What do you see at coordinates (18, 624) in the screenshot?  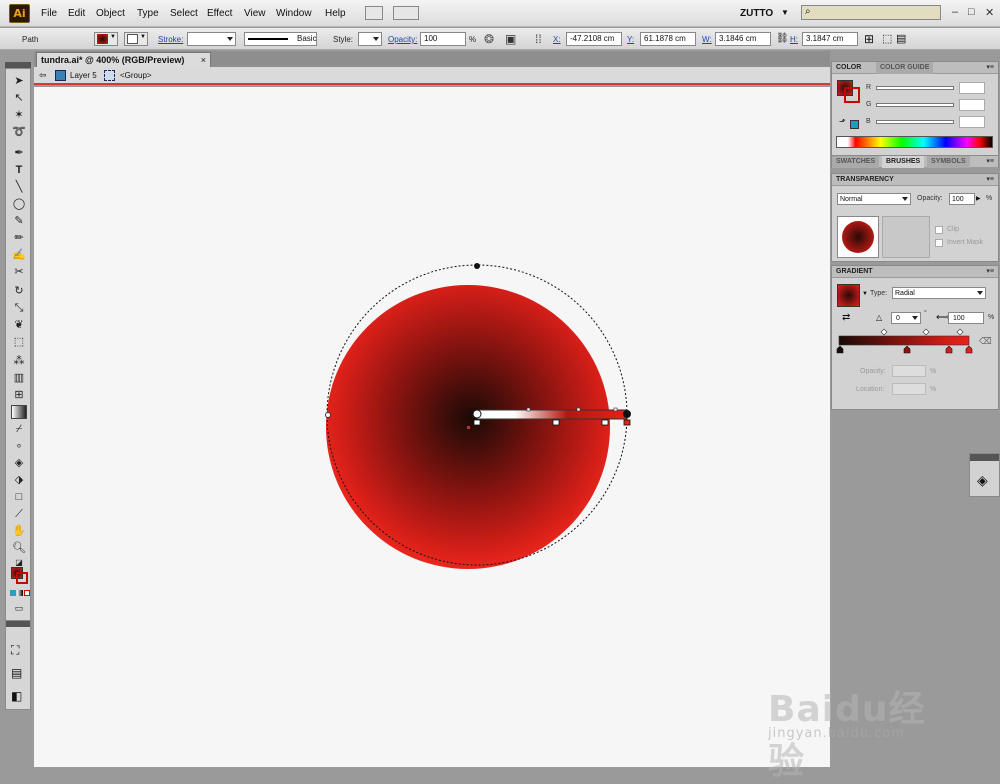 I see `mini-panel-grip` at bounding box center [18, 624].